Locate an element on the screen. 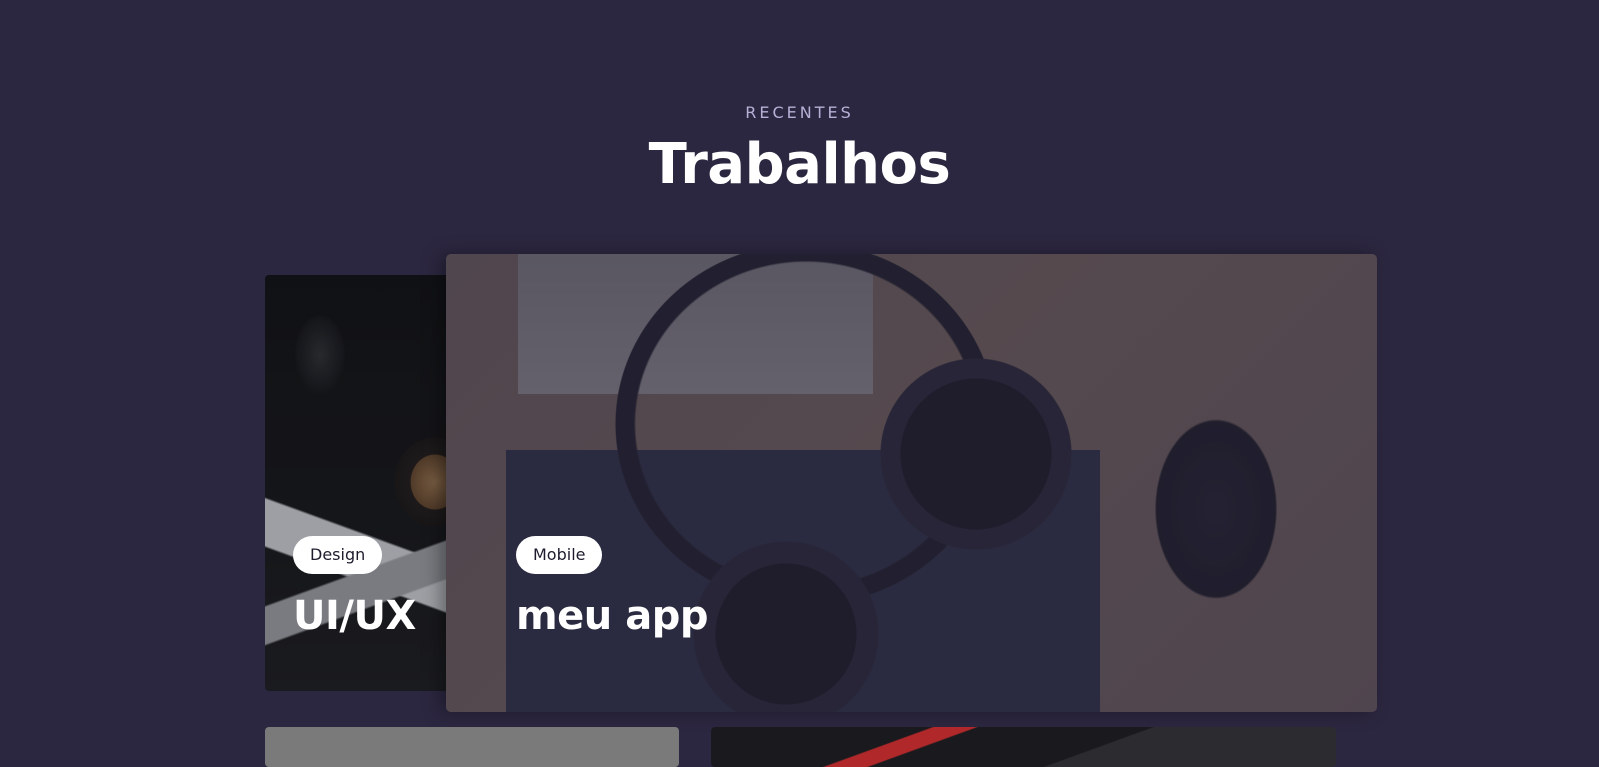 This screenshot has width=1599, height=767. project-card-next-right is located at coordinates (1023, 747).